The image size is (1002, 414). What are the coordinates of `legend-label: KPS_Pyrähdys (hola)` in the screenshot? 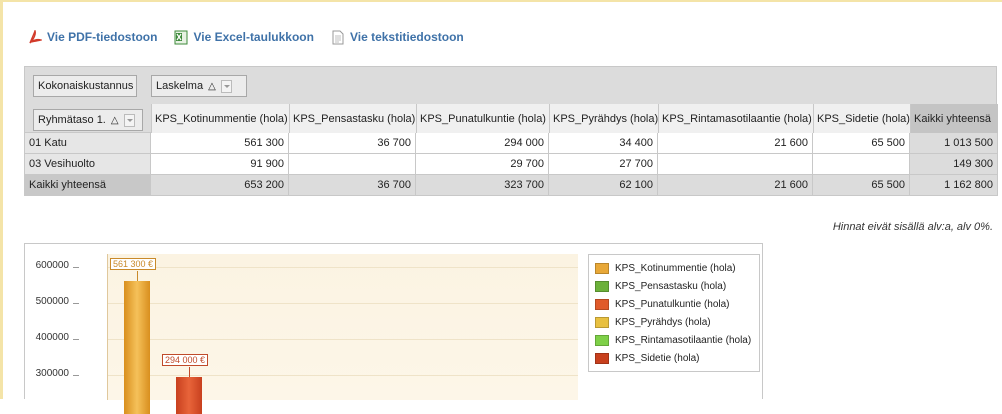 It's located at (663, 322).